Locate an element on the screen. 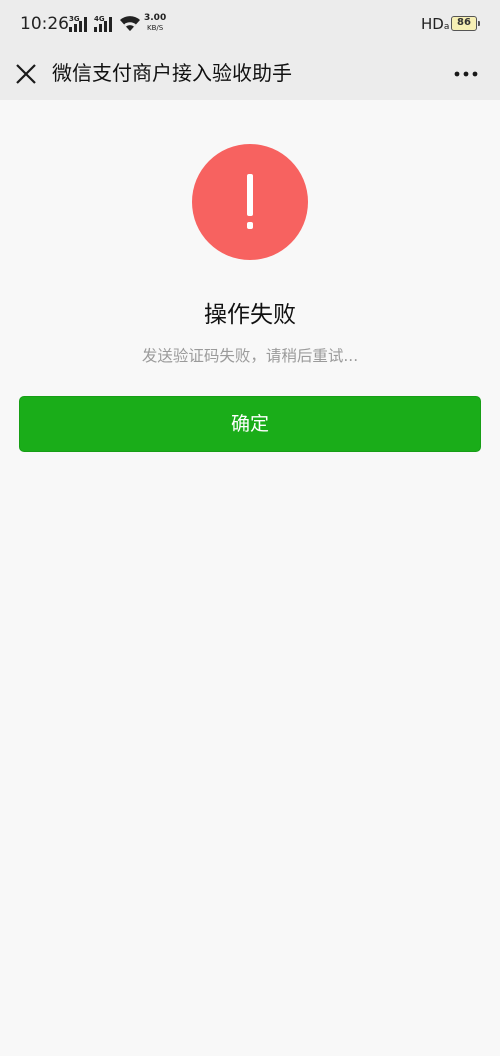 This screenshot has height=1056, width=500. wifi-icon is located at coordinates (130, 23).